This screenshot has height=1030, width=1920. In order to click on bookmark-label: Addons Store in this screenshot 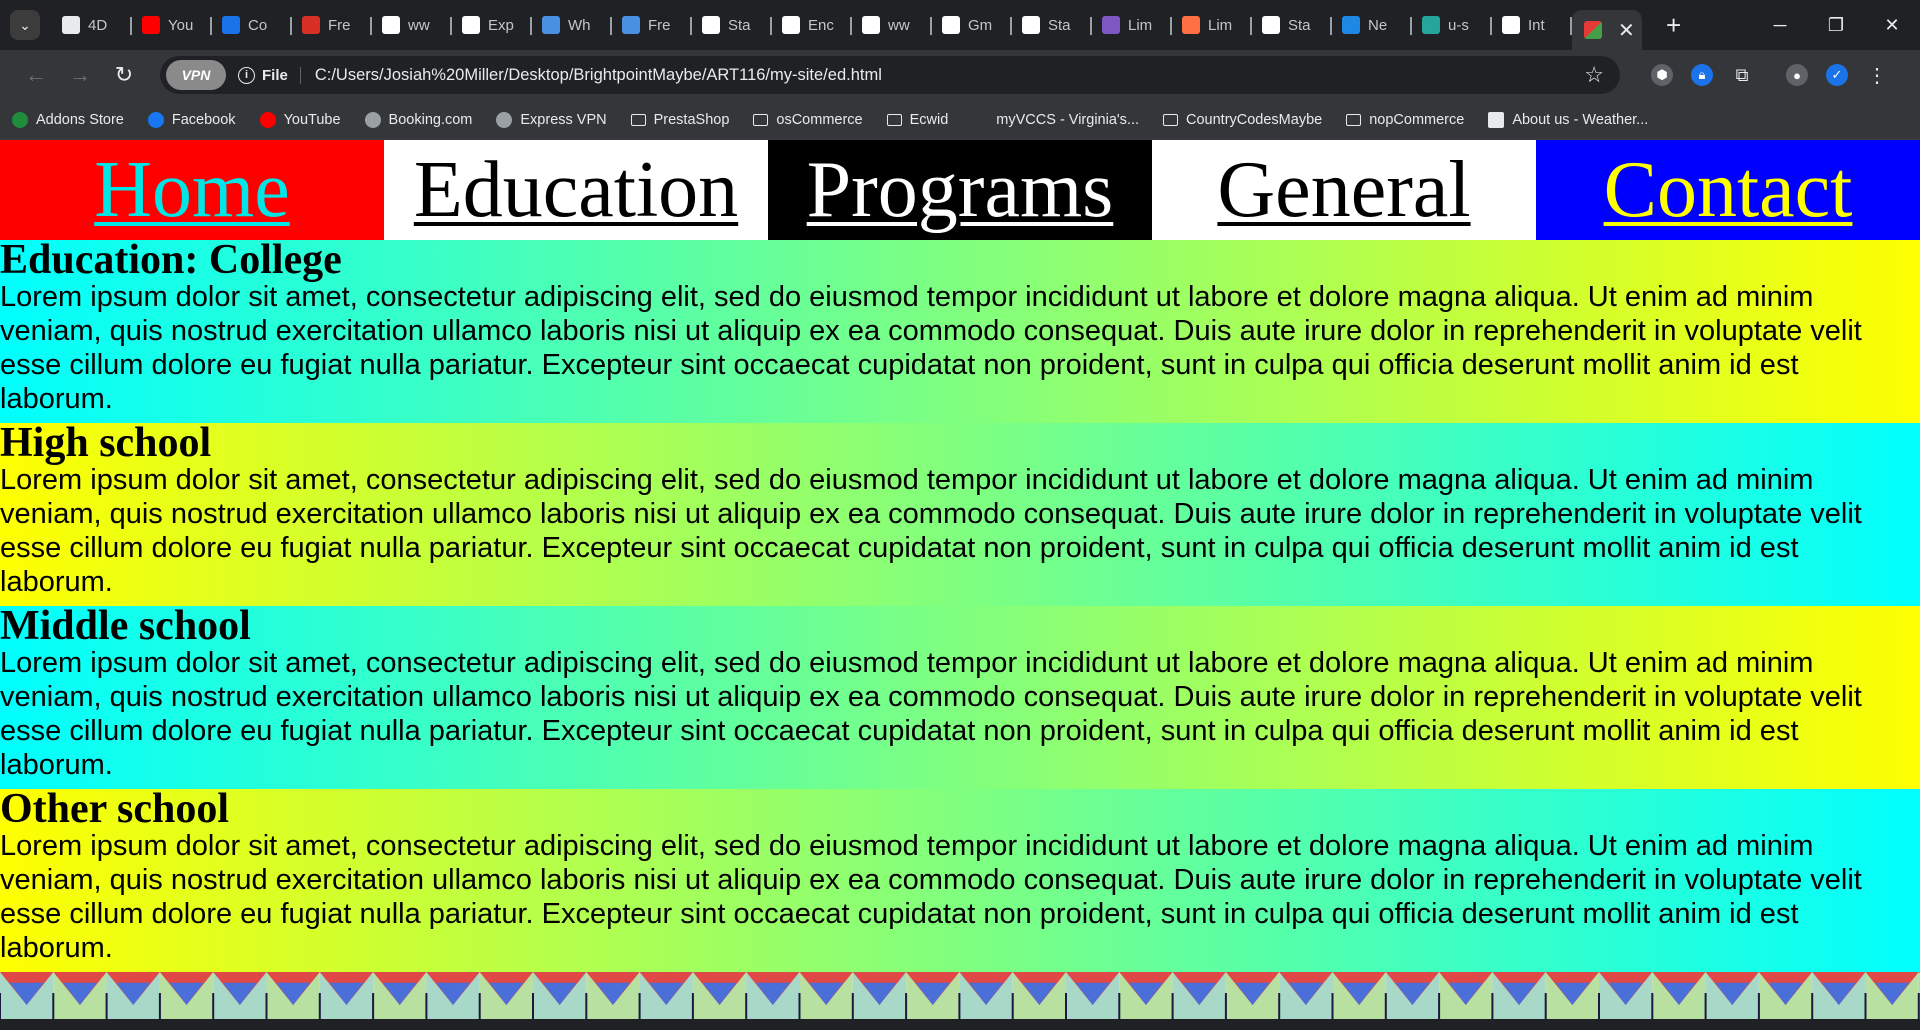, I will do `click(80, 119)`.